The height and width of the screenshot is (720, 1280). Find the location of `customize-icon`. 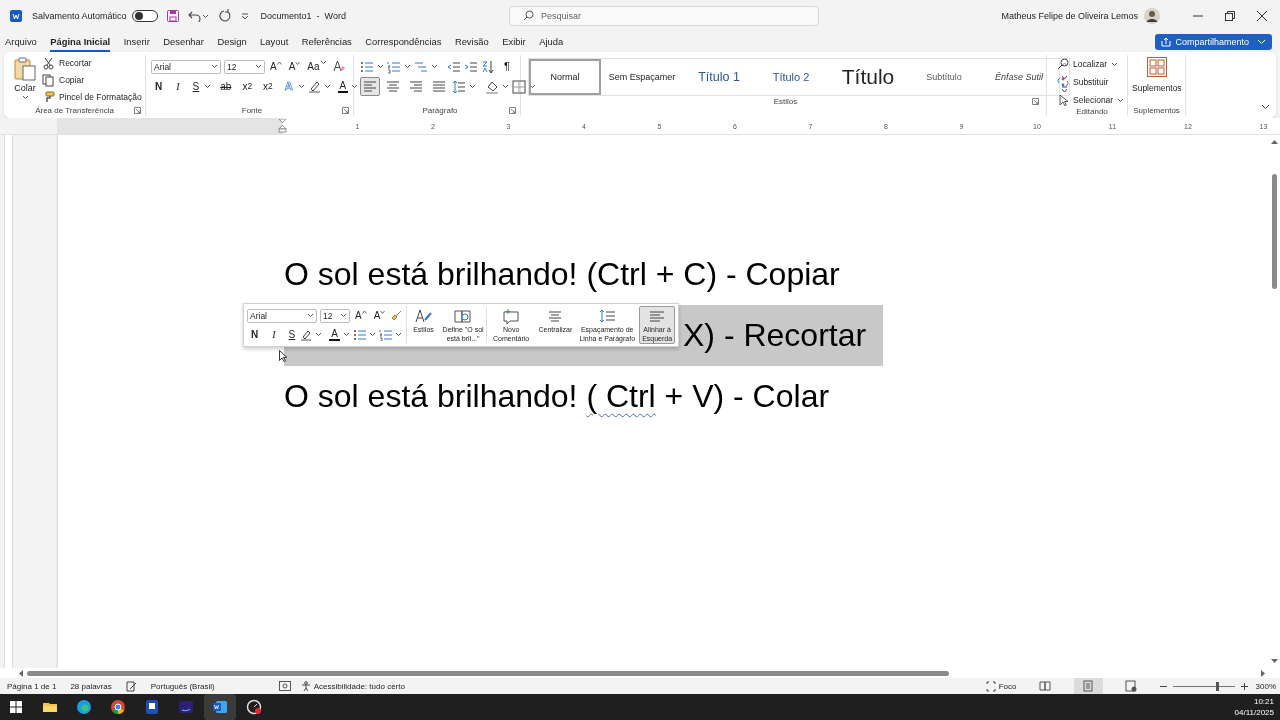

customize-icon is located at coordinates (244, 16).